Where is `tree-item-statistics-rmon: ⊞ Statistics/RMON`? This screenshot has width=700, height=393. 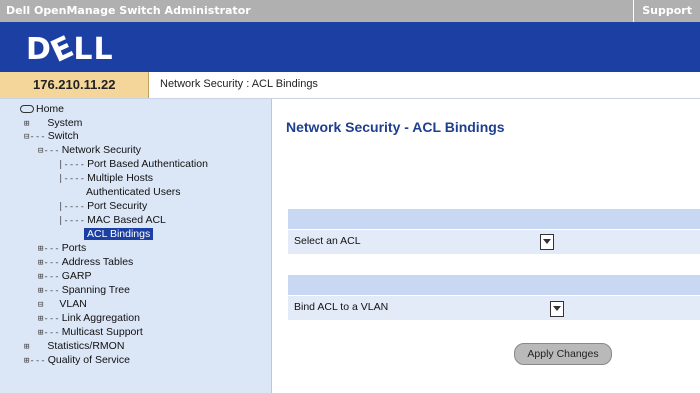
tree-item-statistics-rmon: ⊞ Statistics/RMON is located at coordinates (74, 346).